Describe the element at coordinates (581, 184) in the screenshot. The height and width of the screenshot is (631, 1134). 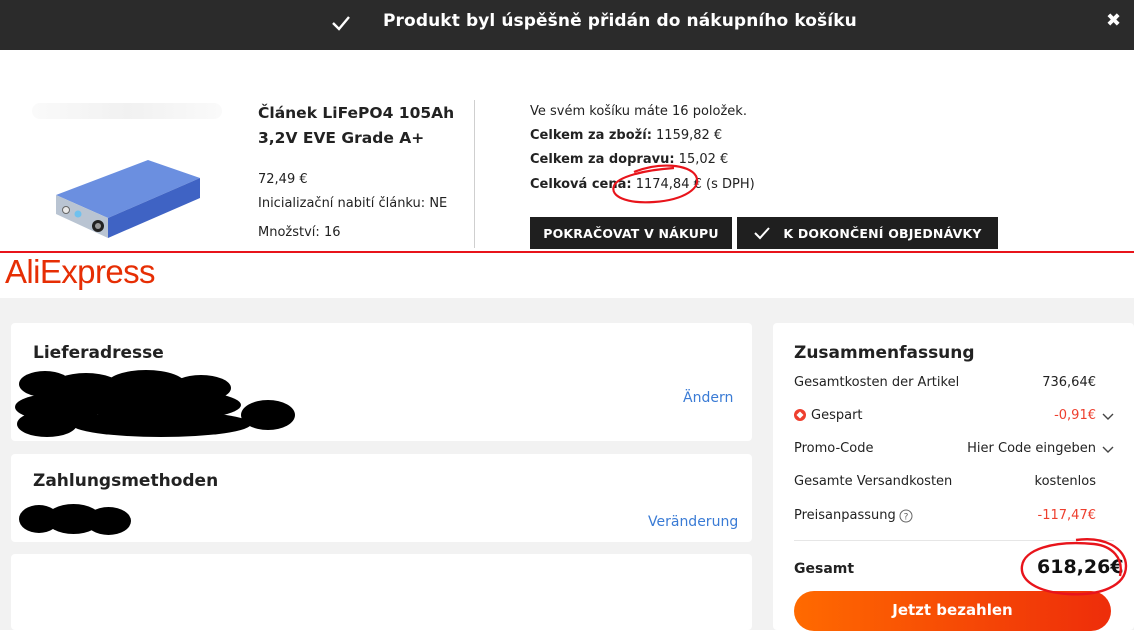
I see `grand-total-label: Celková cena:` at that location.